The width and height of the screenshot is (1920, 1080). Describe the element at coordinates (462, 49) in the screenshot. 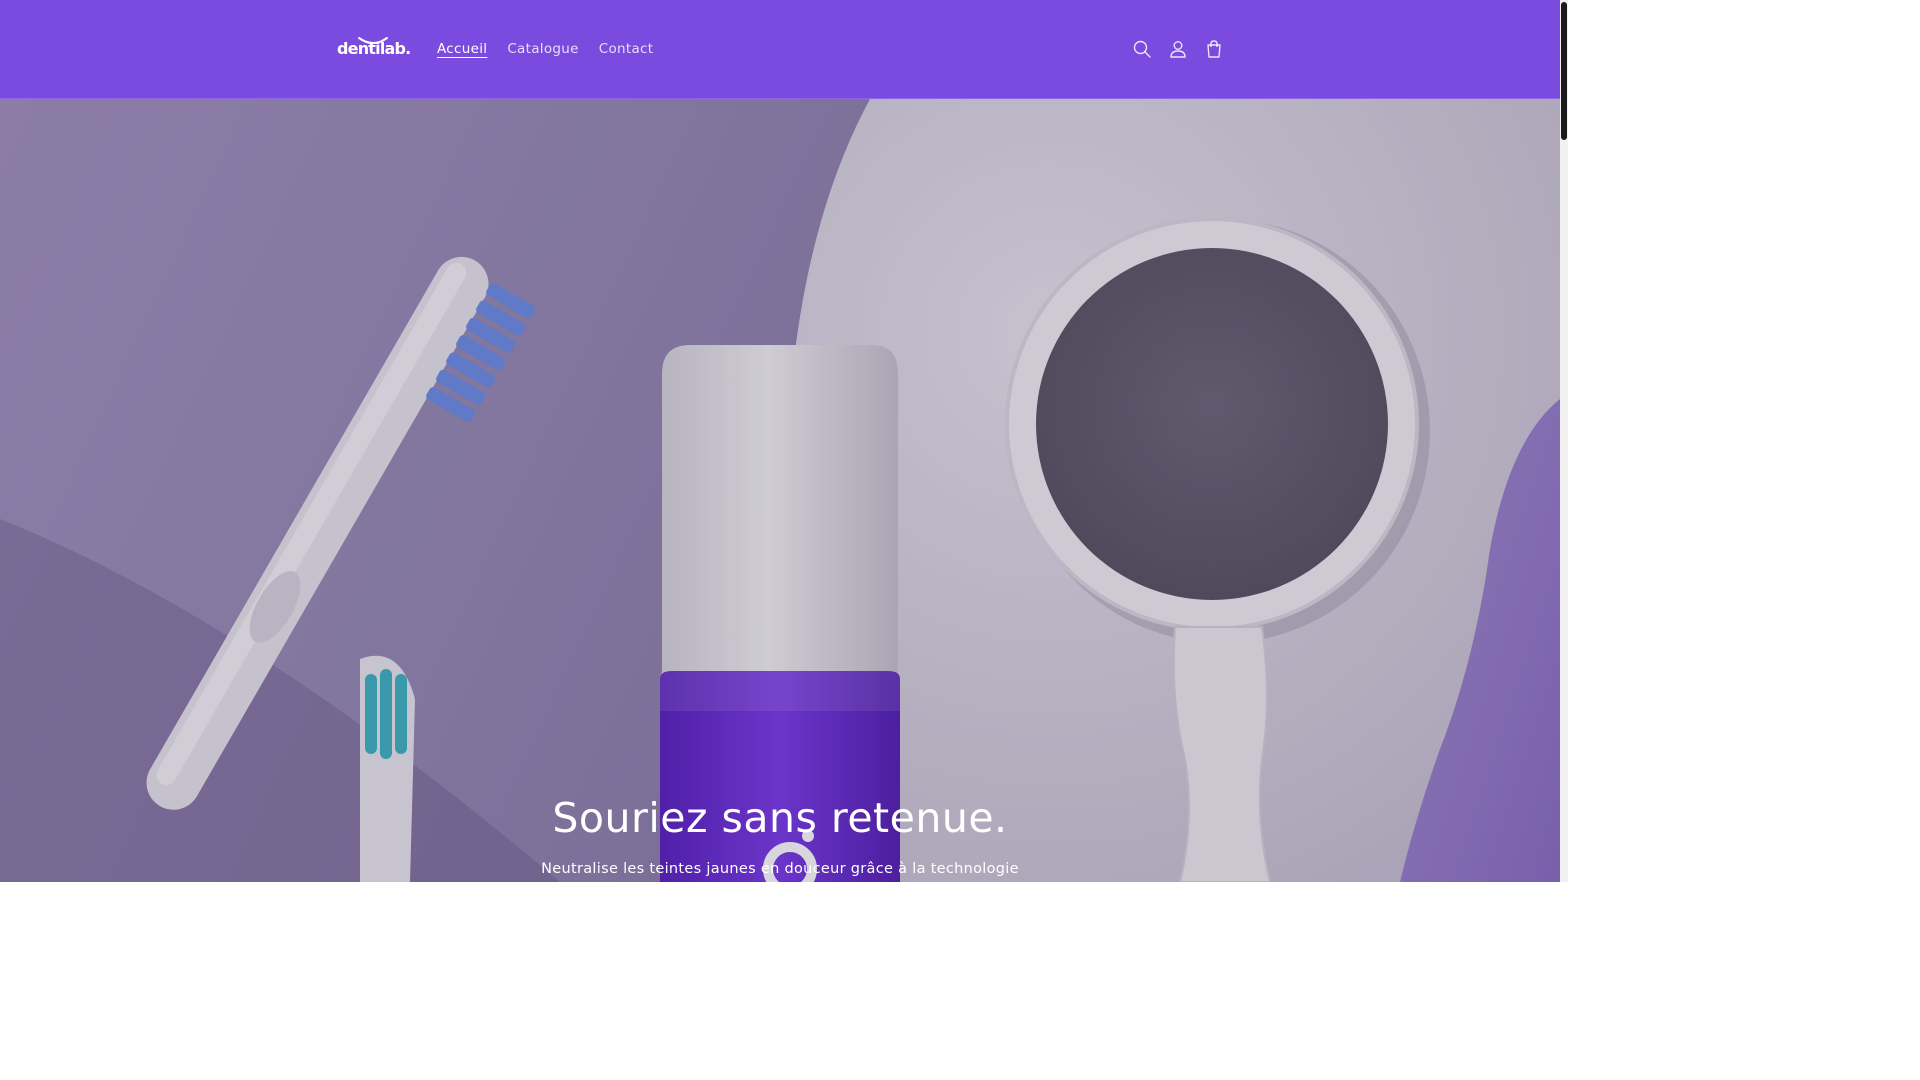

I see `nav-link-accueil: Accueil` at that location.